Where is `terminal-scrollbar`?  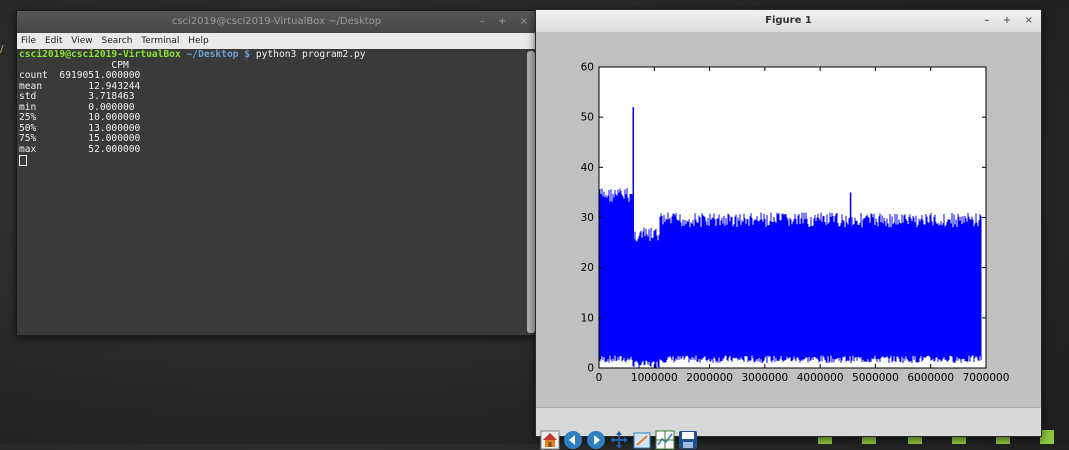 terminal-scrollbar is located at coordinates (531, 192).